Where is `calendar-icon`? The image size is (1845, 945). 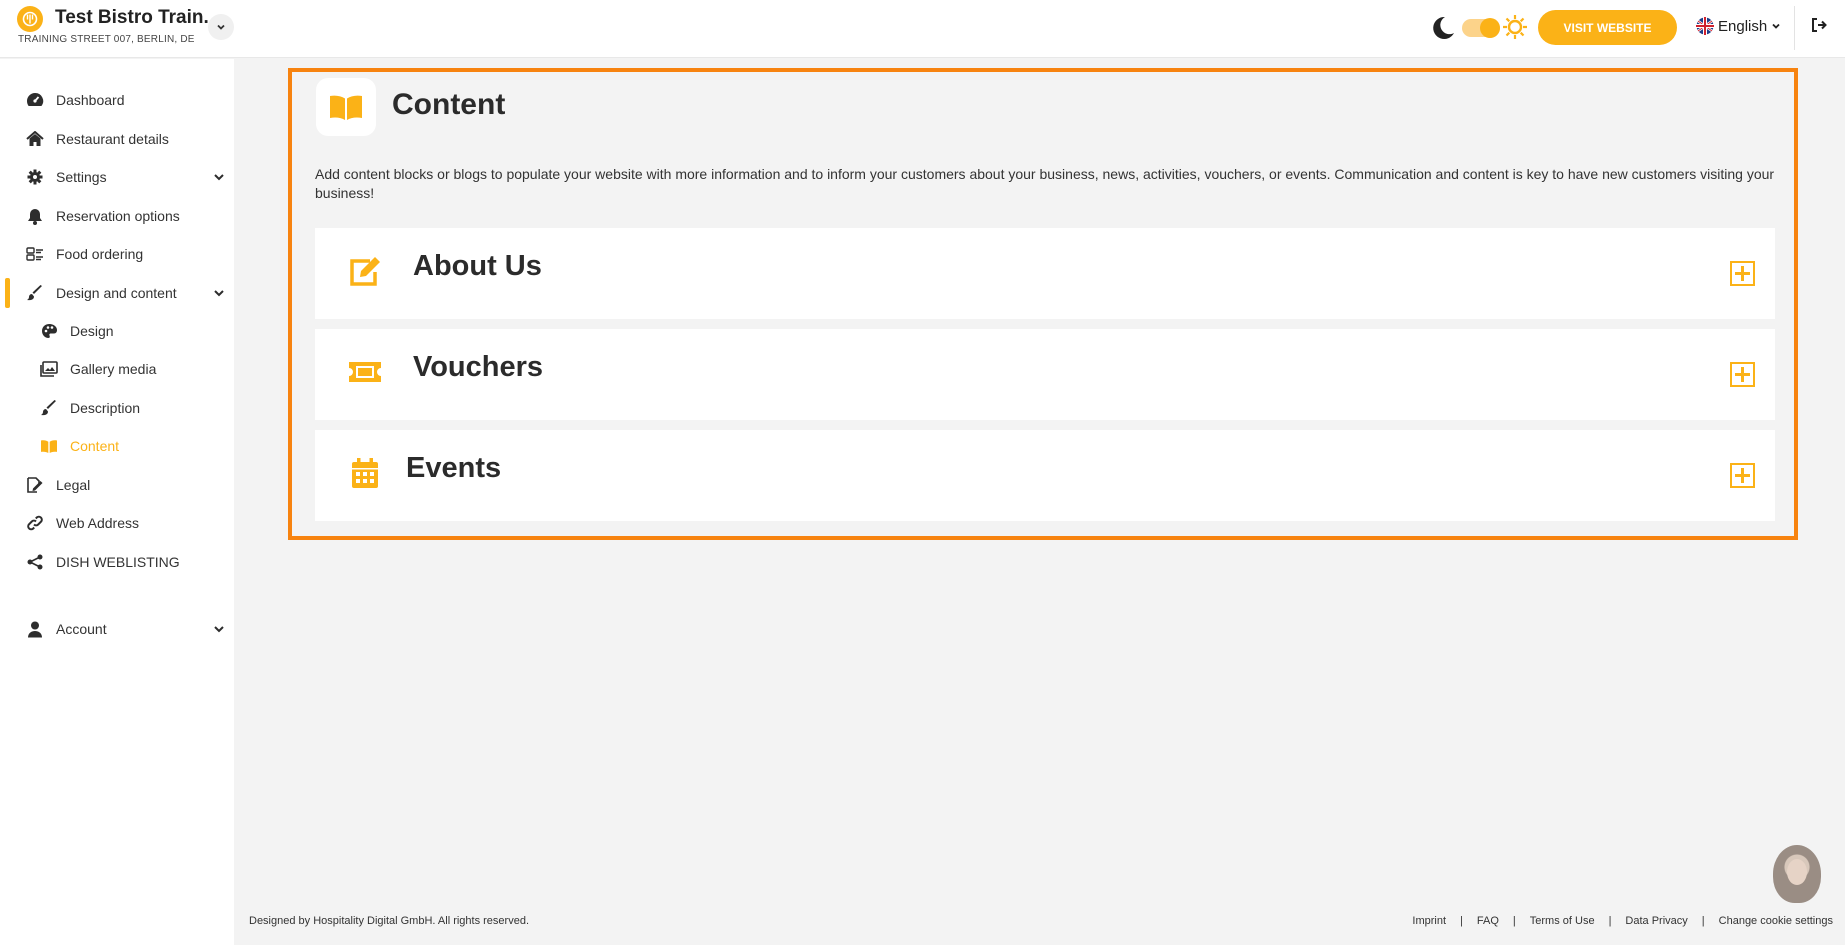 calendar-icon is located at coordinates (365, 473).